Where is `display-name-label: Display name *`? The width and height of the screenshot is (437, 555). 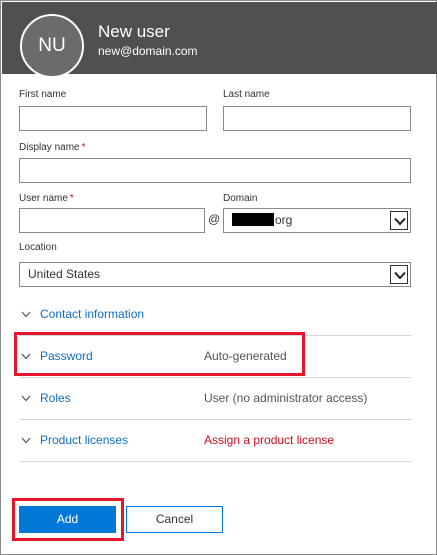
display-name-label: Display name * is located at coordinates (52, 147).